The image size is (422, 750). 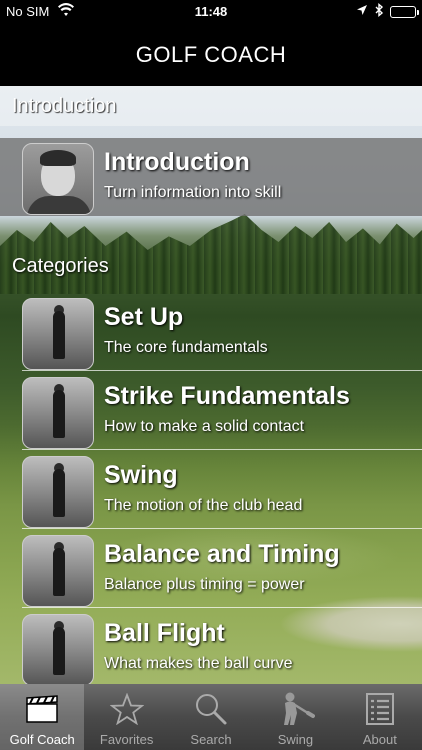 What do you see at coordinates (211, 106) in the screenshot?
I see `section-header-introduction: Introduction` at bounding box center [211, 106].